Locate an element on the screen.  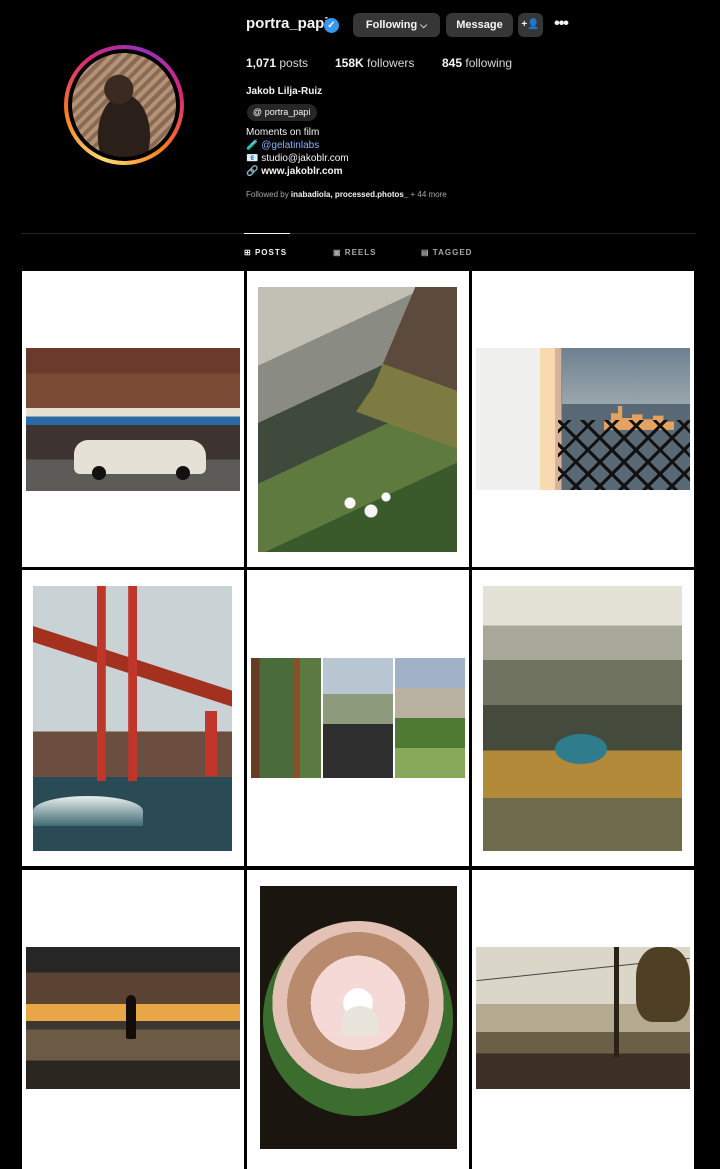
capitol-dome is located at coordinates (360, 1021).